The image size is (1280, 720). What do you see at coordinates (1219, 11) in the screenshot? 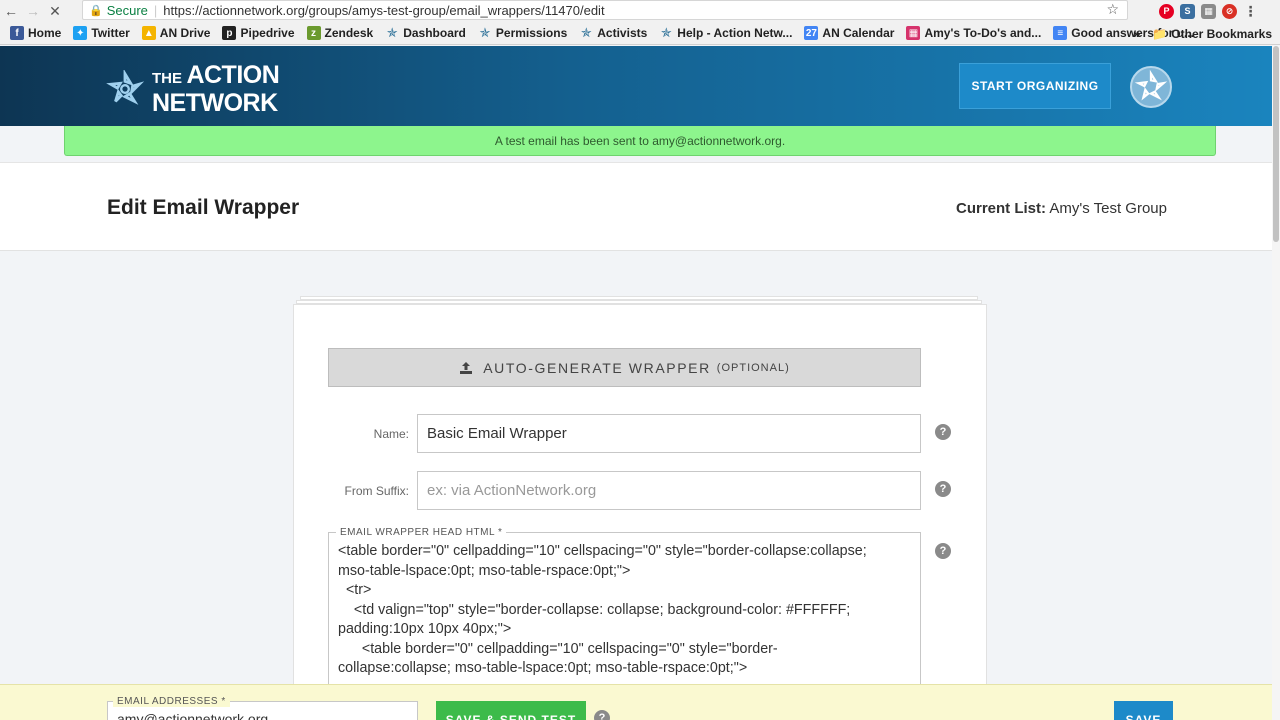
I see `extension-icons: P S ▦ ⊘ ⋮` at bounding box center [1219, 11].